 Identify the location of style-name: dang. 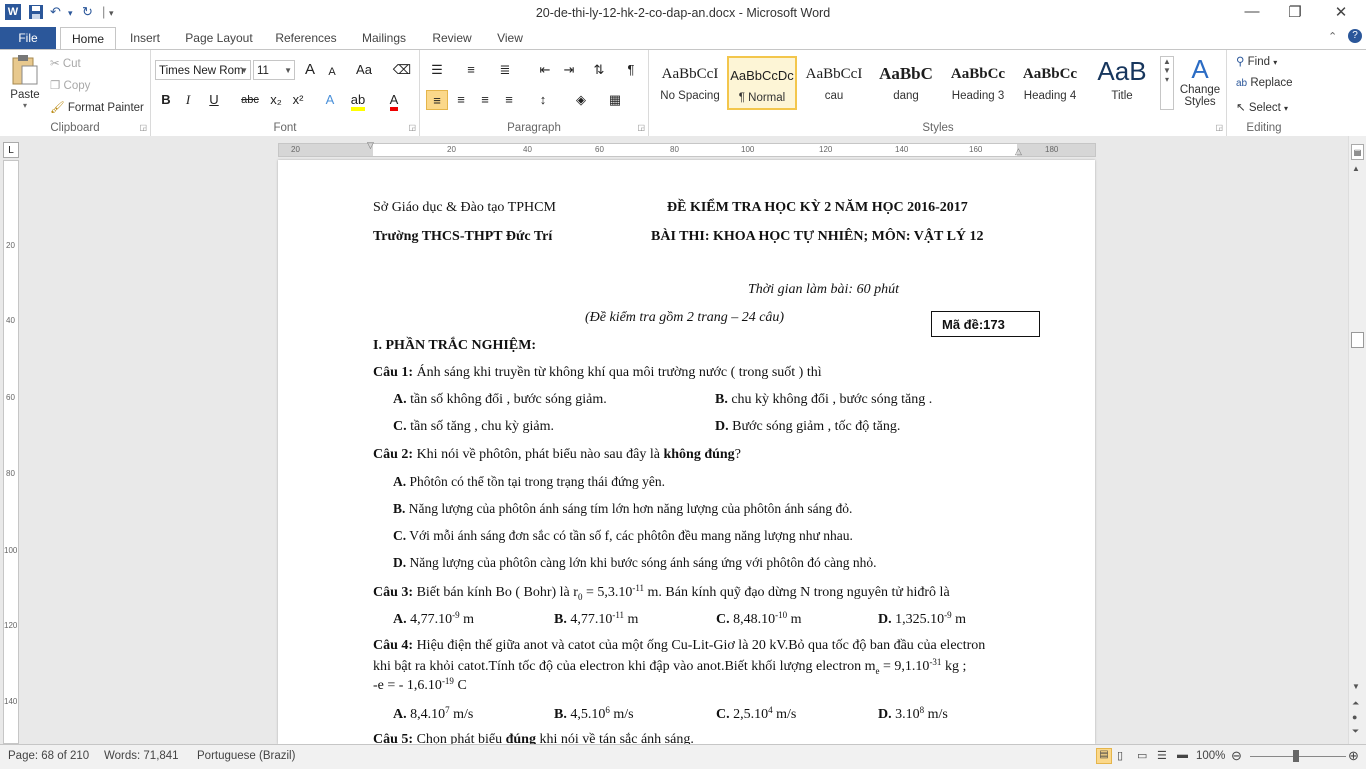
(906, 96).